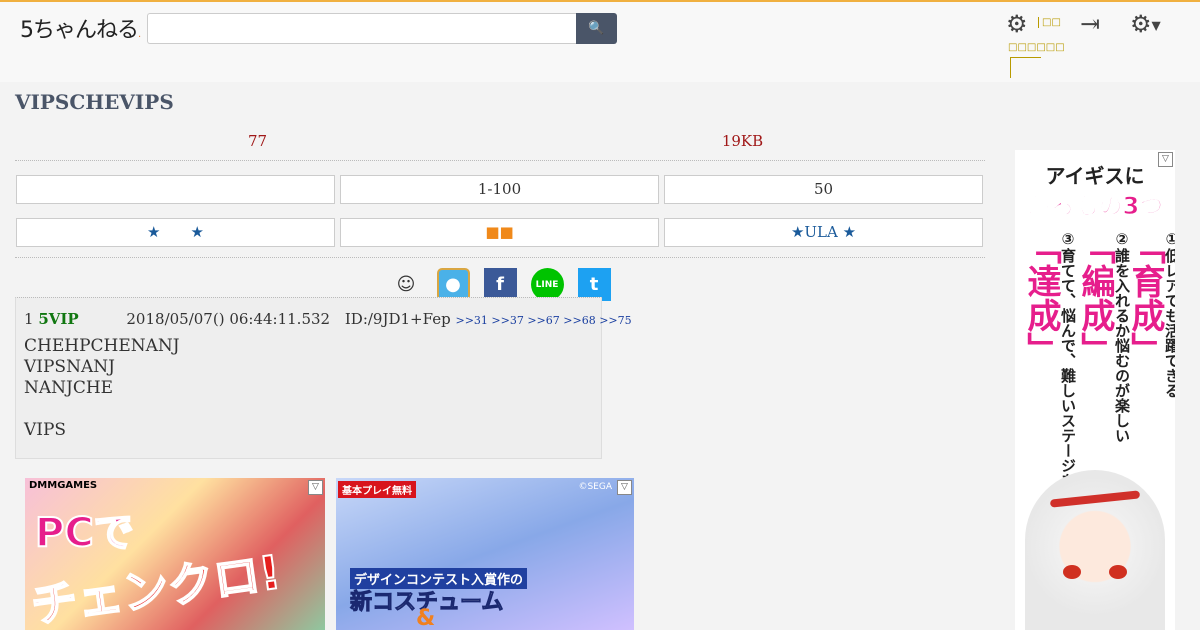 The image size is (1200, 630). Describe the element at coordinates (1090, 24) in the screenshot. I see `login-icon: ⇥` at that location.